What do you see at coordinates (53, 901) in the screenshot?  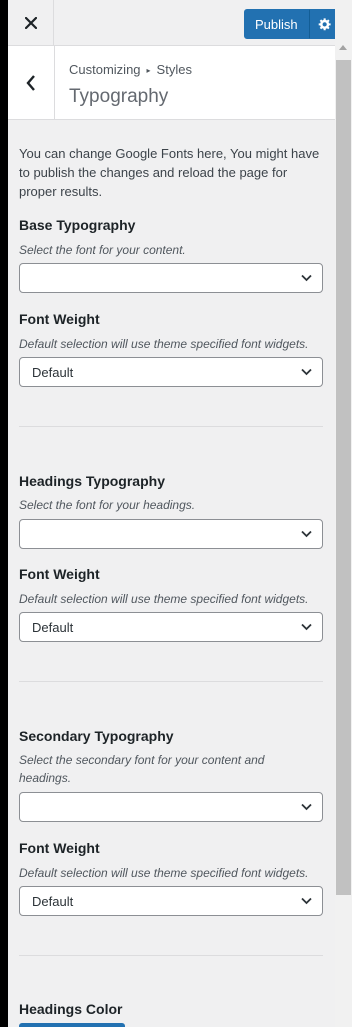 I see `secondary-weight-value: Default` at bounding box center [53, 901].